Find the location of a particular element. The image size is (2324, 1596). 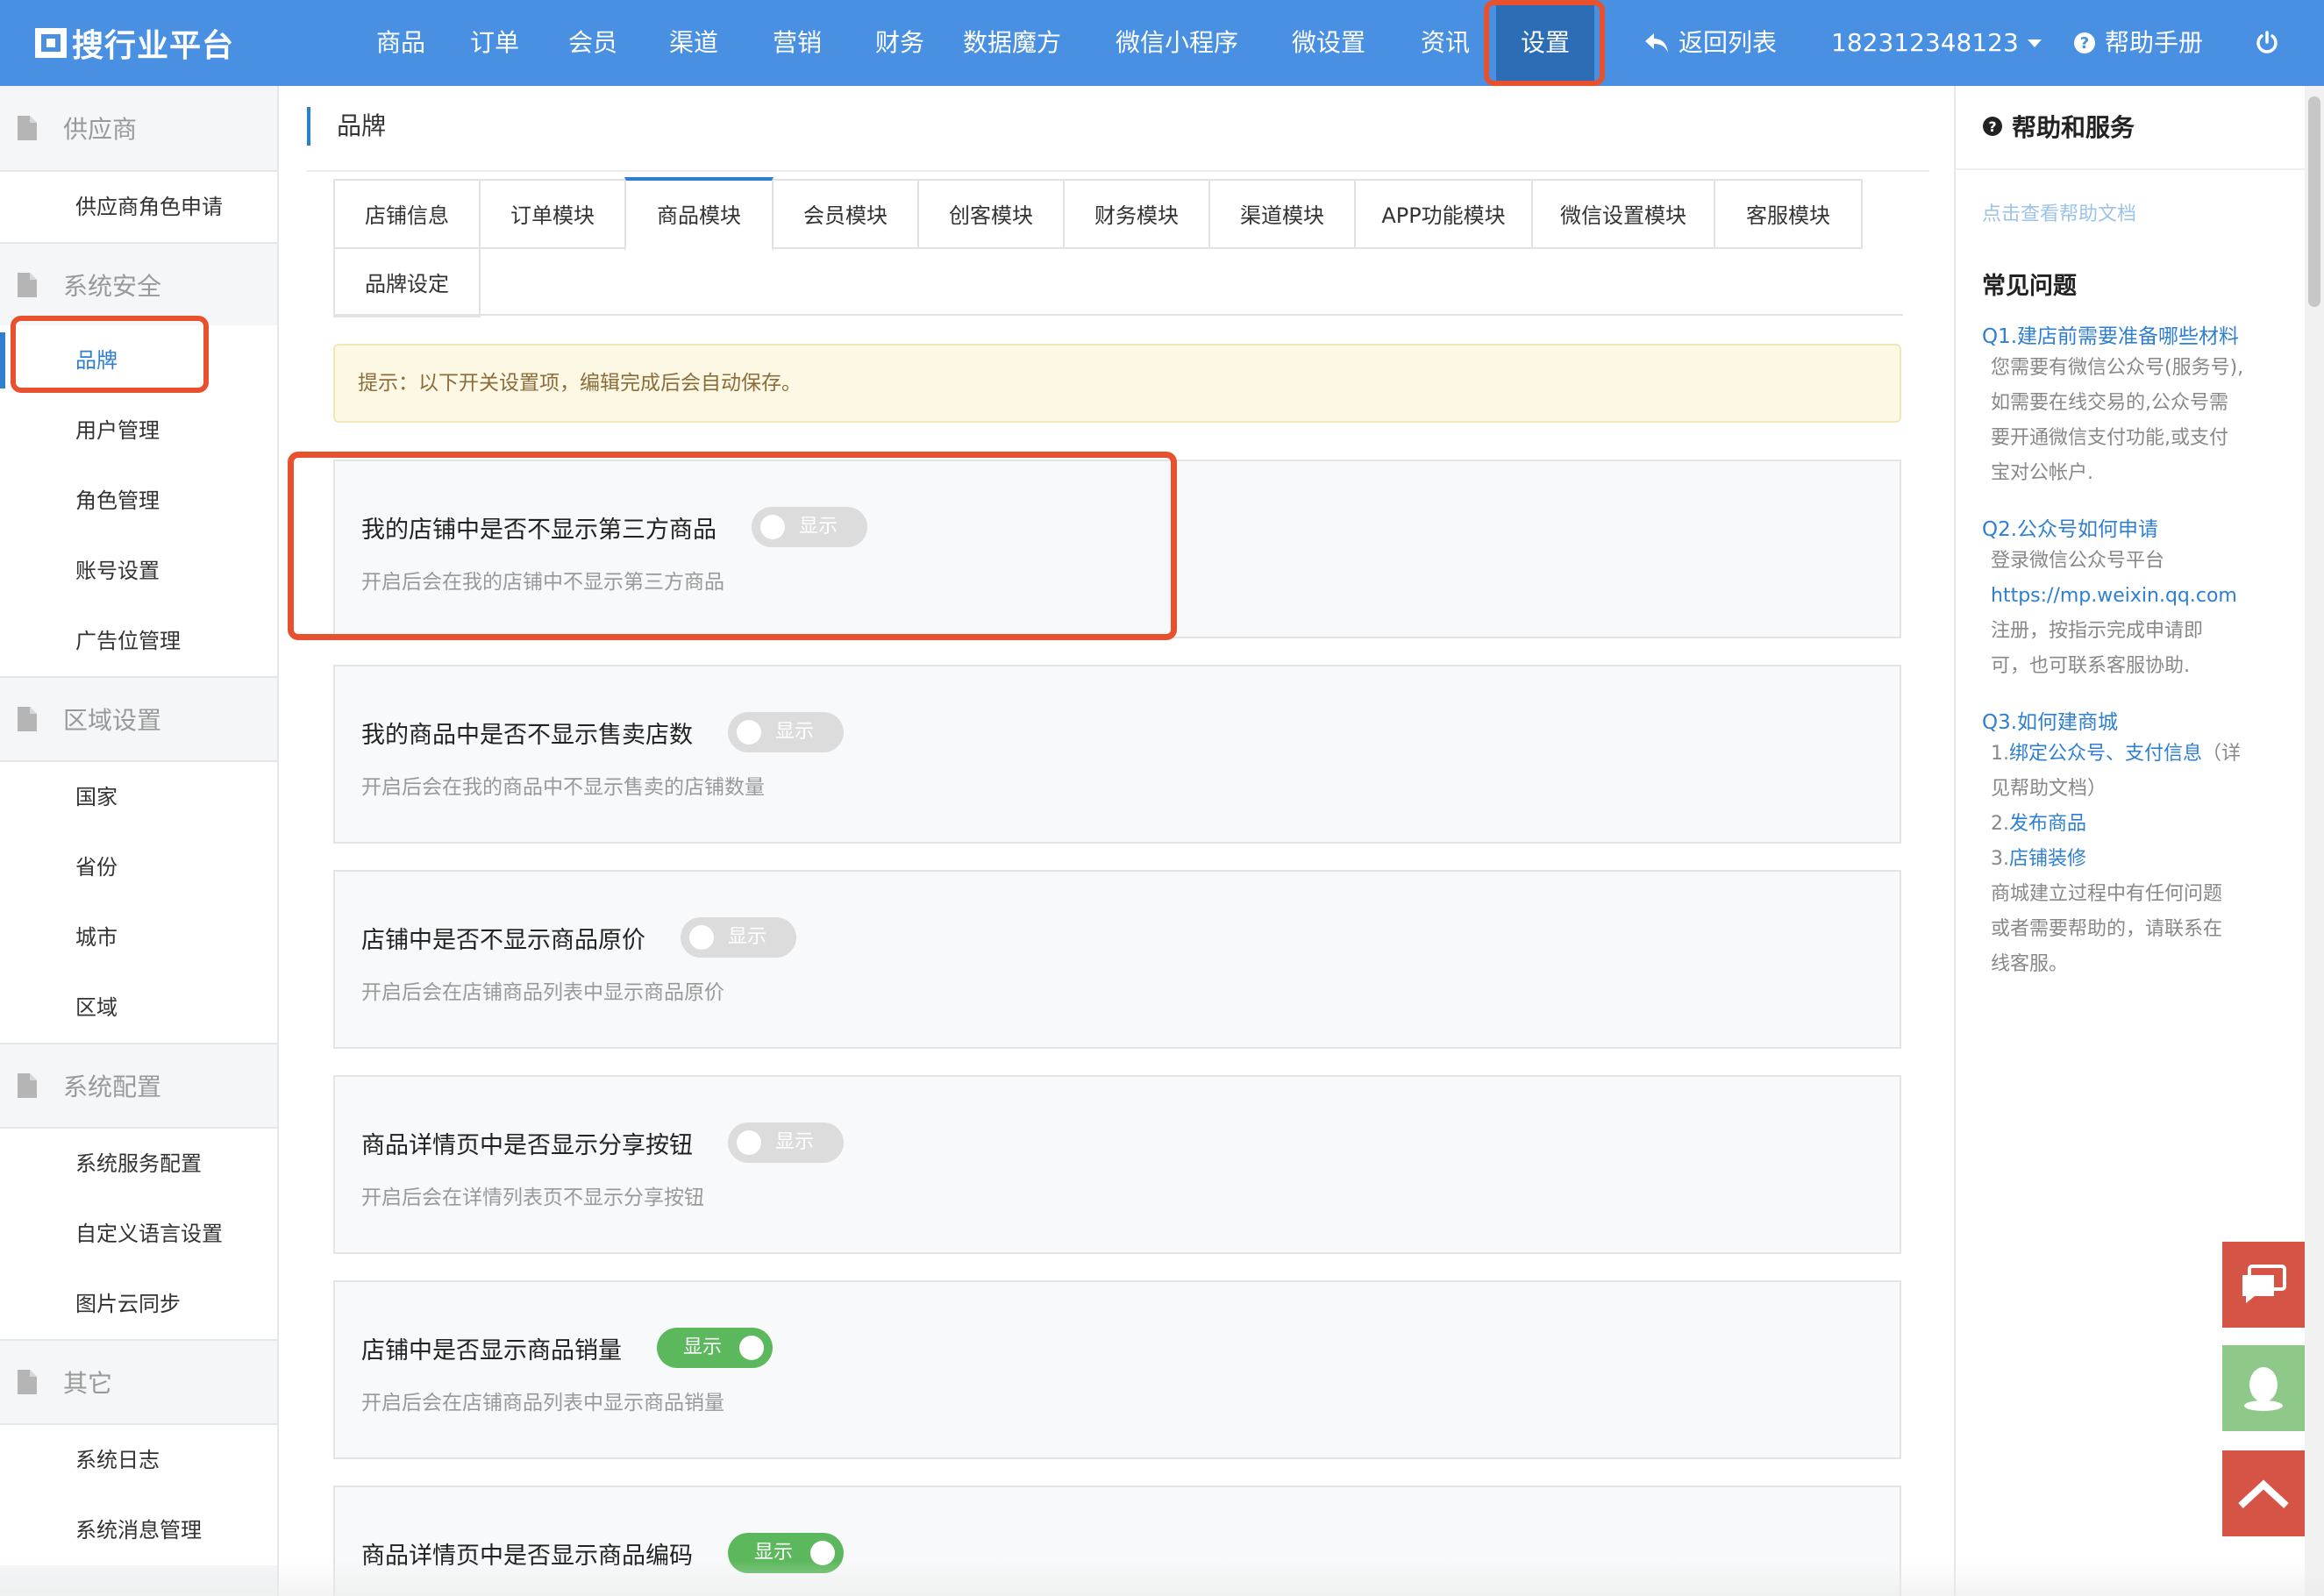

sidebar-item-image-cloud-sync: 图片云同步 is located at coordinates (138, 1304).